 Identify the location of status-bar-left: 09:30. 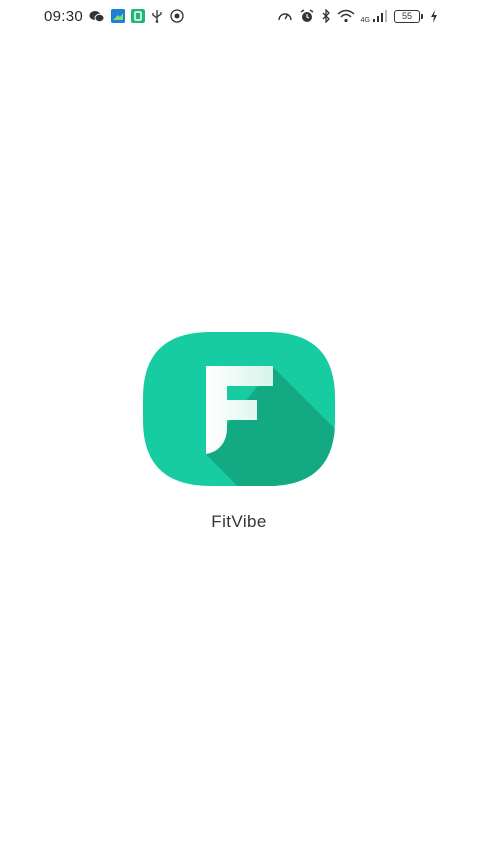
(114, 16).